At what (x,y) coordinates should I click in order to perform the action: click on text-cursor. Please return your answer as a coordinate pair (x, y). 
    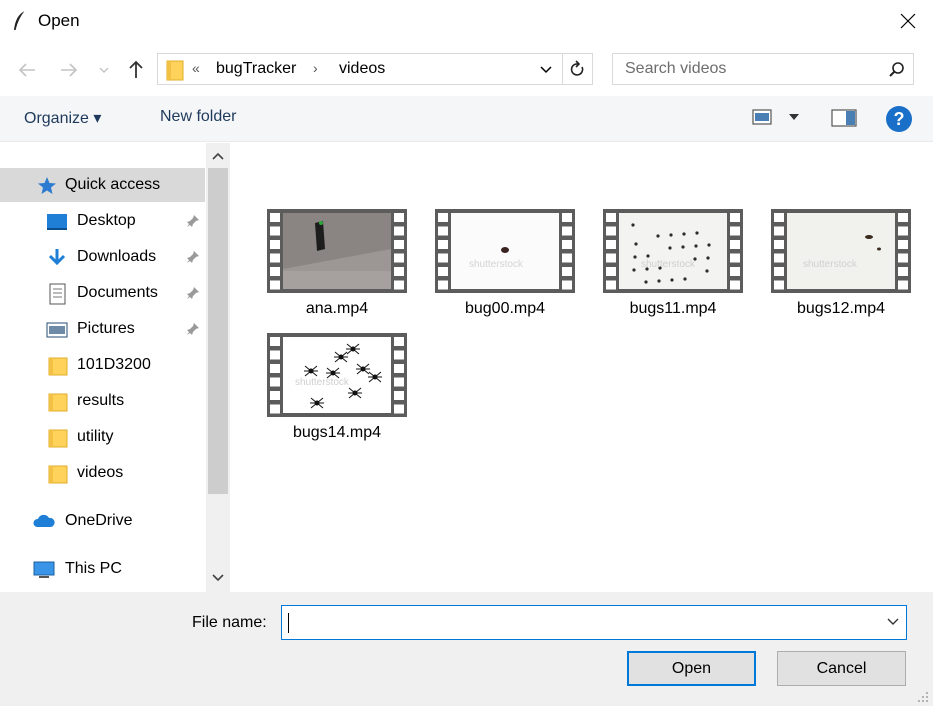
    Looking at the image, I should click on (288, 623).